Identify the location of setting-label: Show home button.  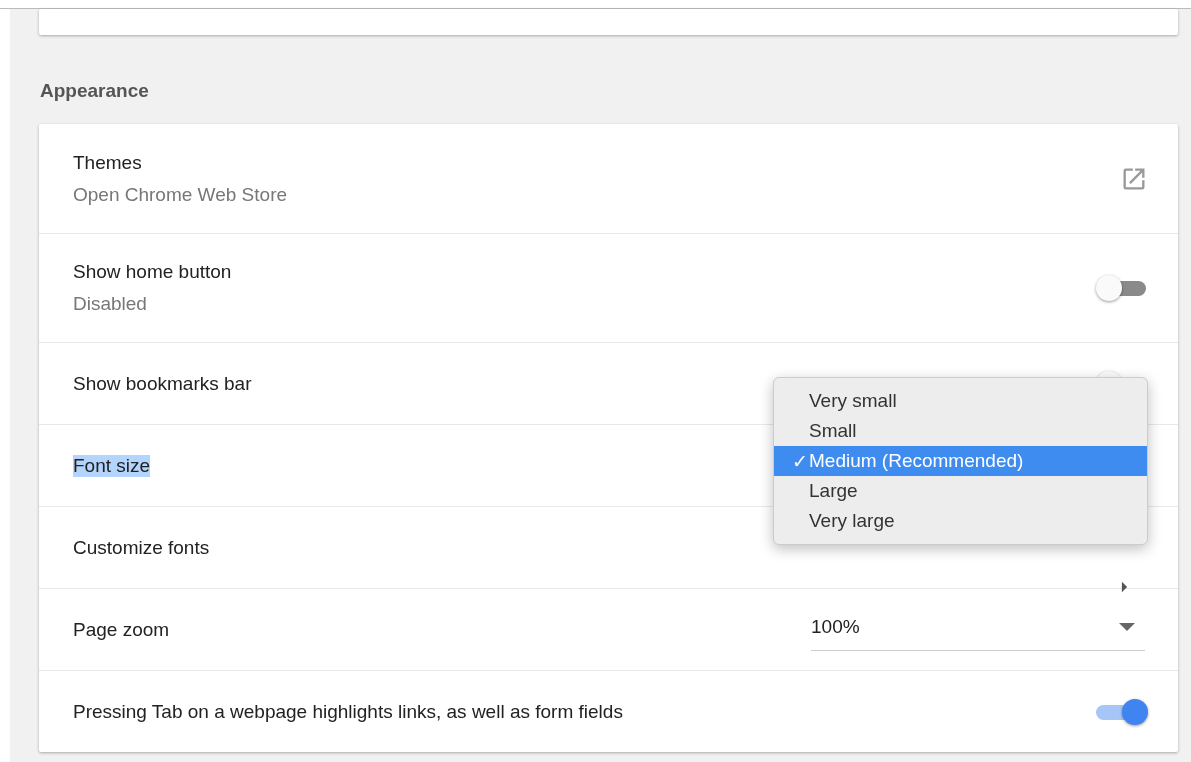
(152, 272).